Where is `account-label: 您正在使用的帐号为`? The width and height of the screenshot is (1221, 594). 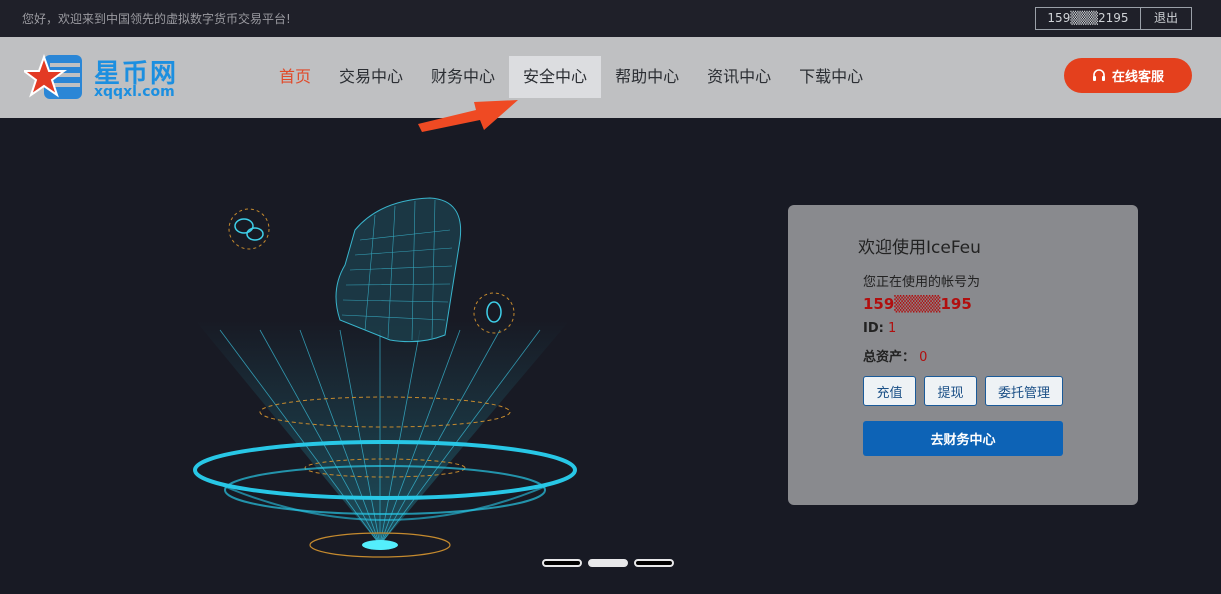 account-label: 您正在使用的帐号为 is located at coordinates (922, 282).